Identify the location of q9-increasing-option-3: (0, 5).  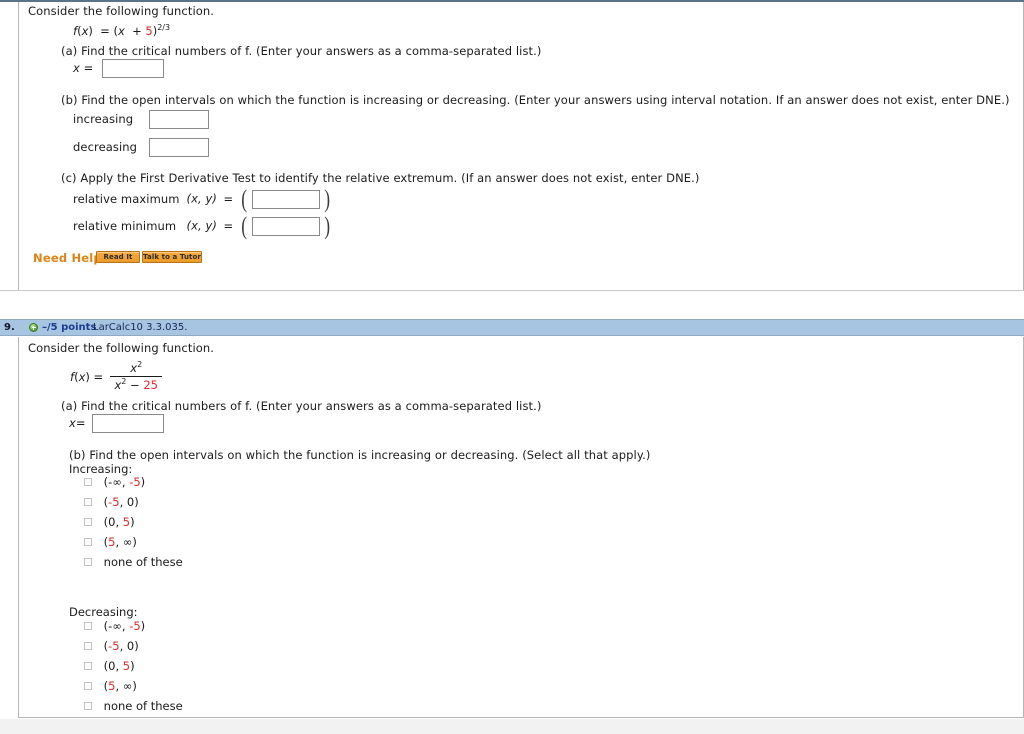
(109, 522).